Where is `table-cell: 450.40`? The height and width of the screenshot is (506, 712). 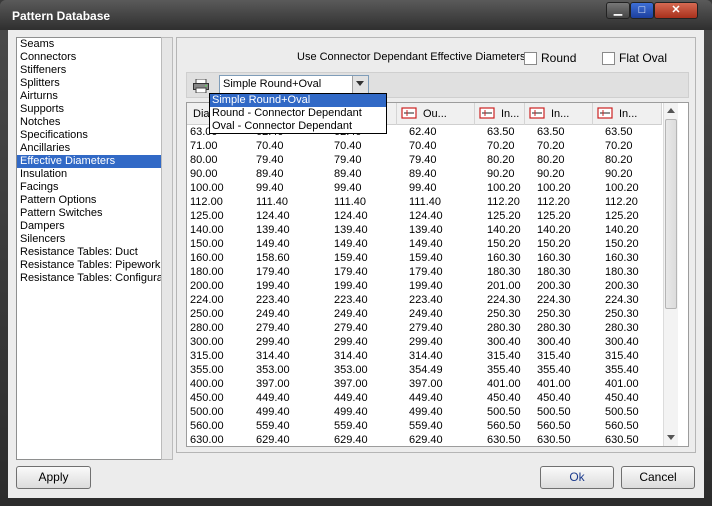 table-cell: 450.40 is located at coordinates (622, 398).